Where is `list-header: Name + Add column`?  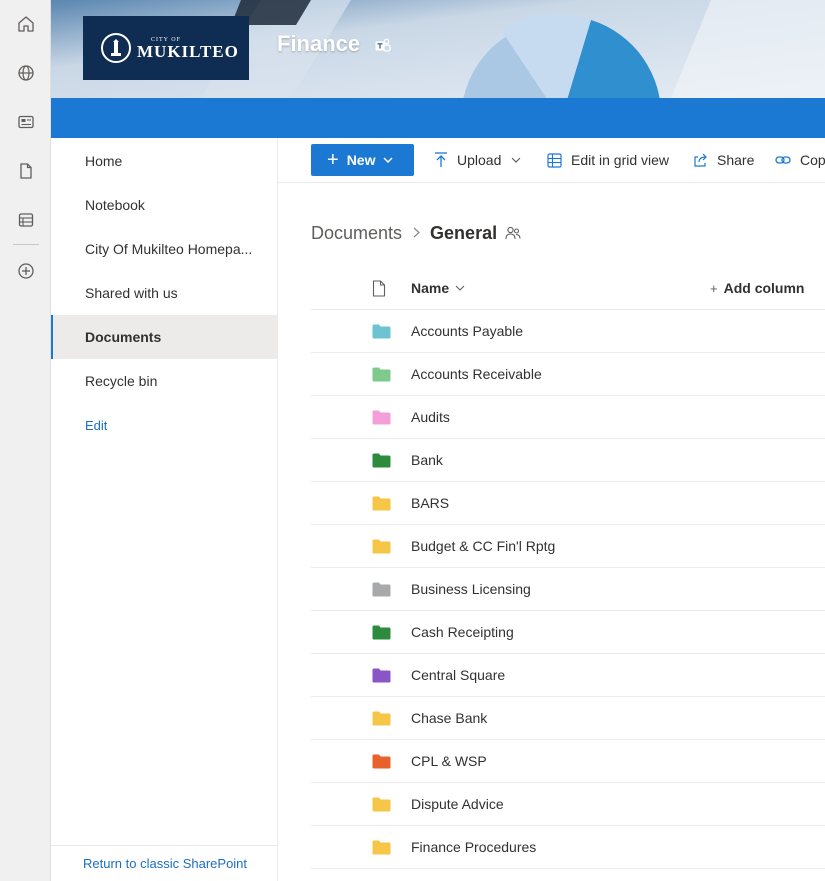
list-header: Name + Add column is located at coordinates (568, 288).